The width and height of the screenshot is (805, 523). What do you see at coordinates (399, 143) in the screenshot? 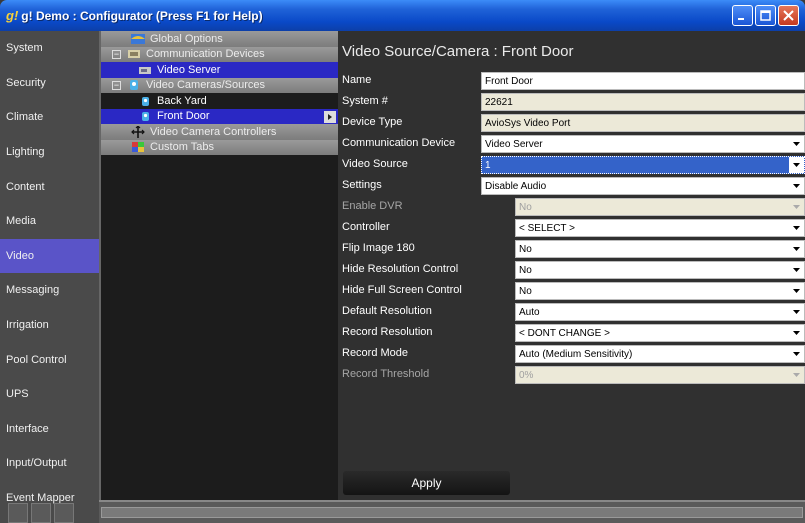
I see `field-label: Communication Device` at bounding box center [399, 143].